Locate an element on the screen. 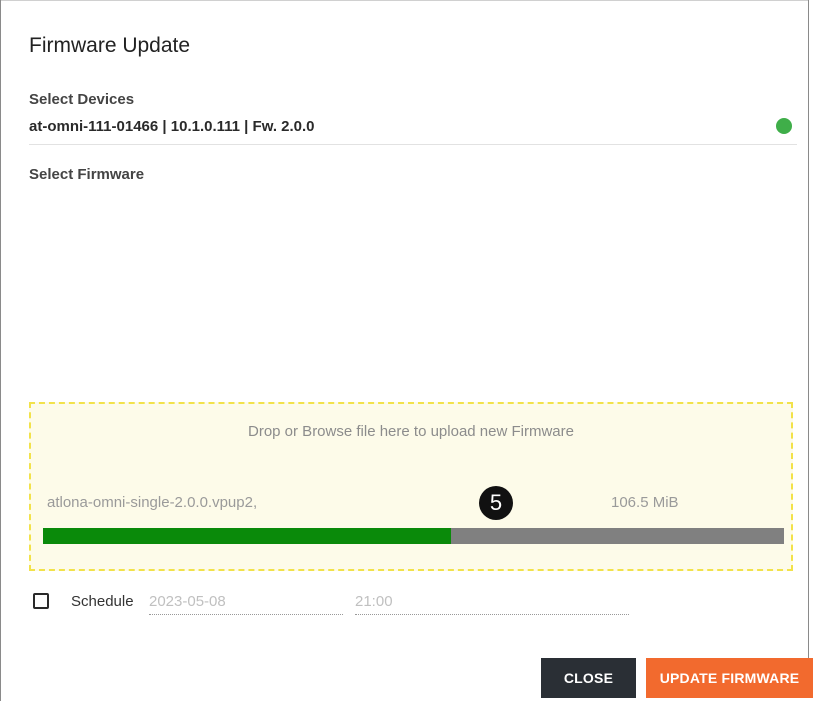 This screenshot has width=813, height=701. schedule-label: Schedule is located at coordinates (102, 601).